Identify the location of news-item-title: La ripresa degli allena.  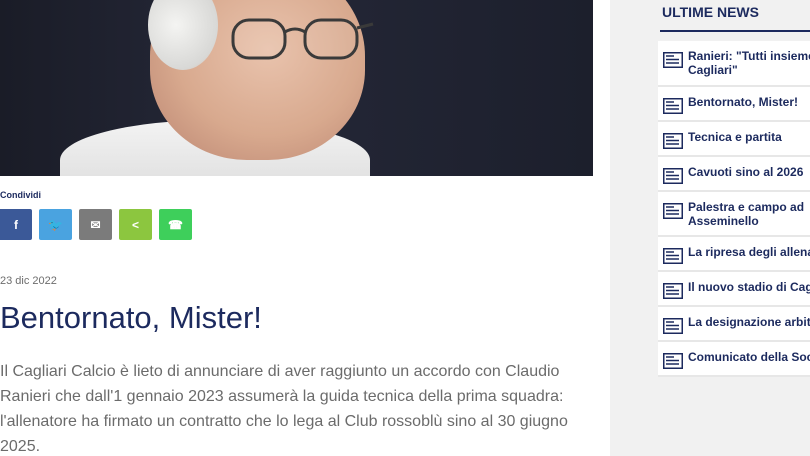
(749, 248).